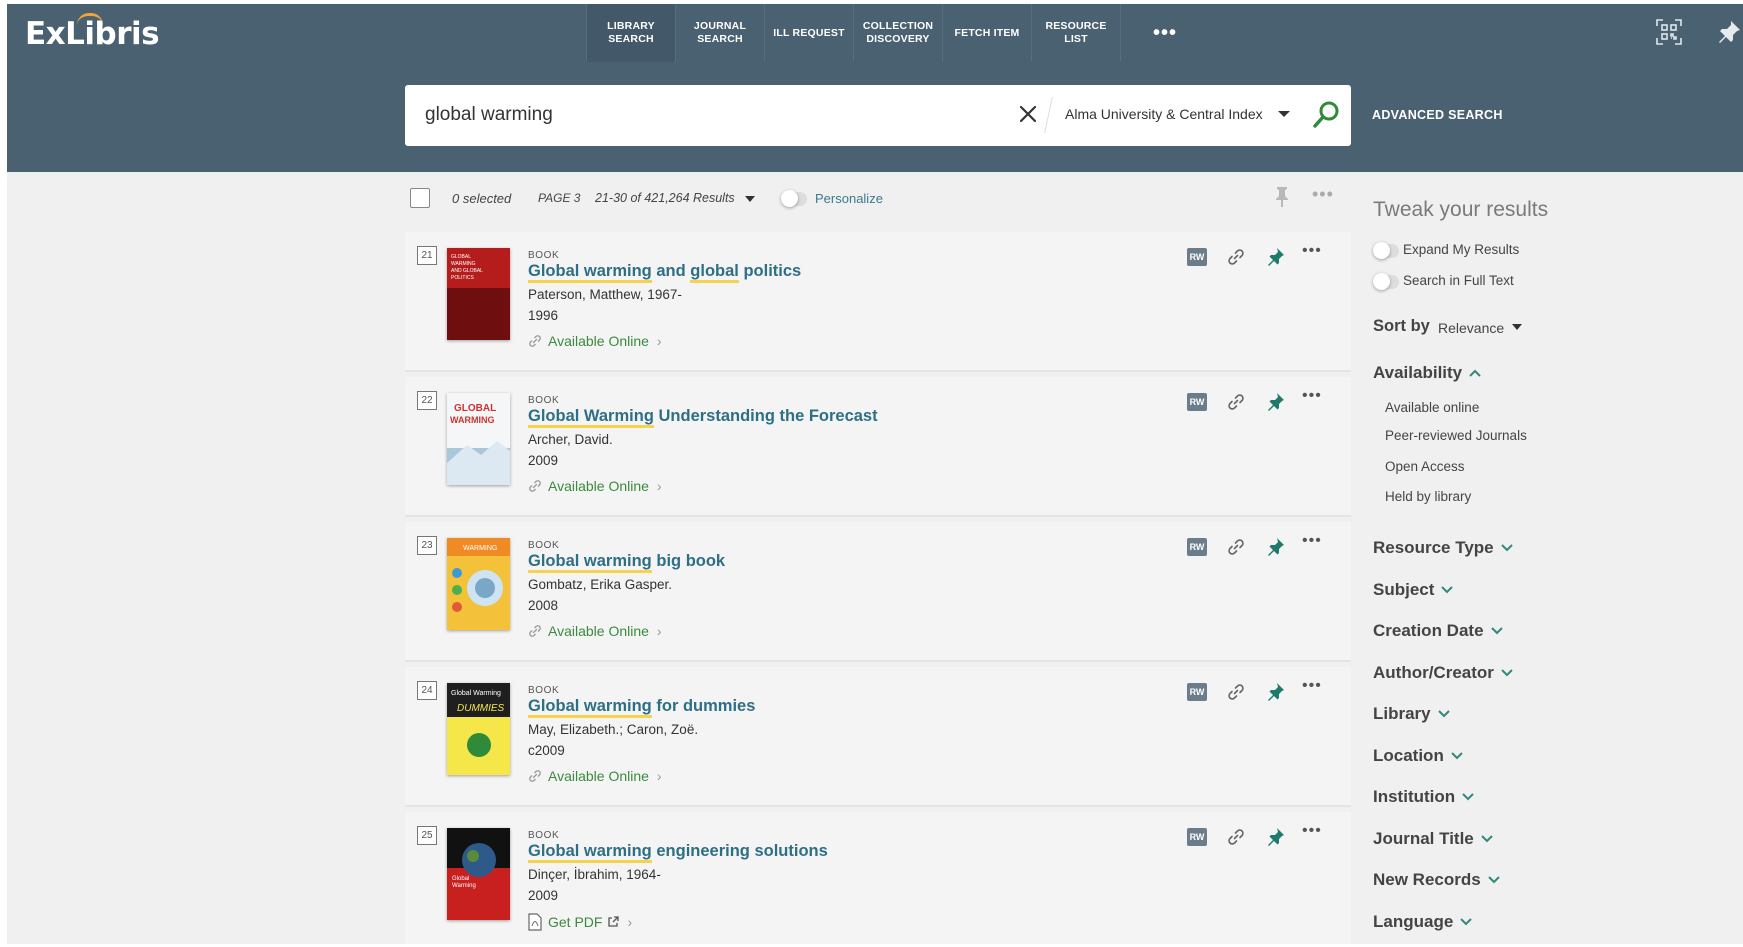 The width and height of the screenshot is (1743, 947). I want to click on result-title: Global warming engineering solutions, so click(678, 852).